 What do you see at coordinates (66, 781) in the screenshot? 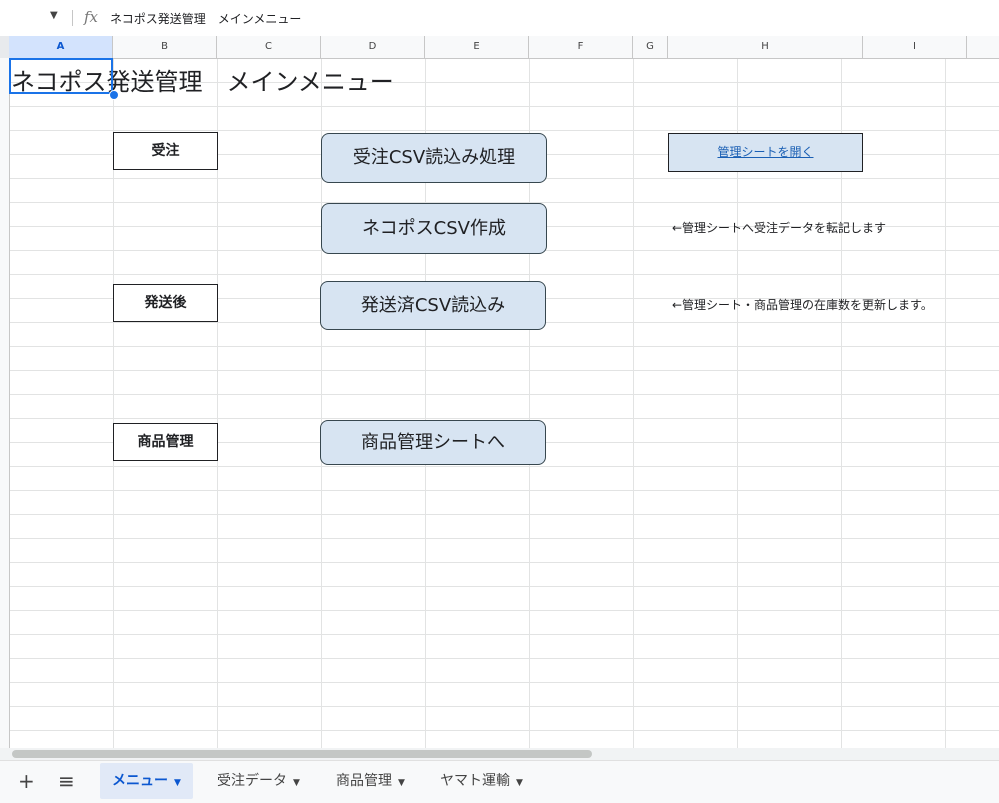
I see `hamburger-icon: ≡` at bounding box center [66, 781].